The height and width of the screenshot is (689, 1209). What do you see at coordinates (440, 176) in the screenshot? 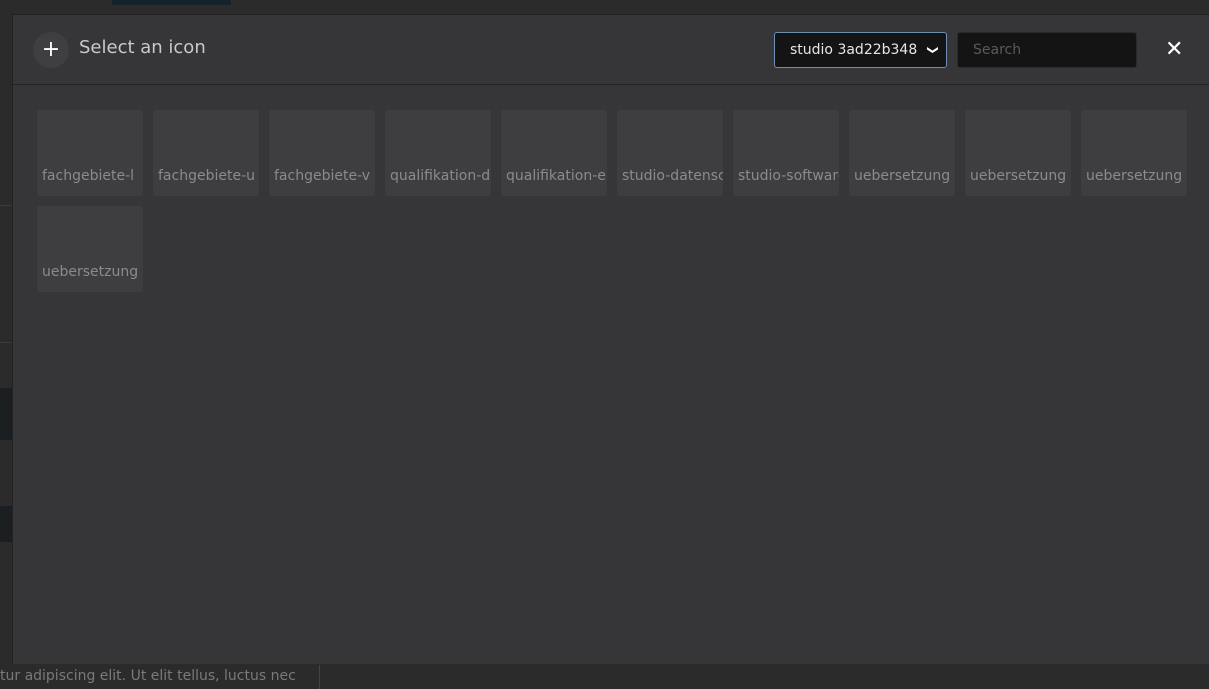
I see `icon-tile-label: qualifikation-d` at bounding box center [440, 176].